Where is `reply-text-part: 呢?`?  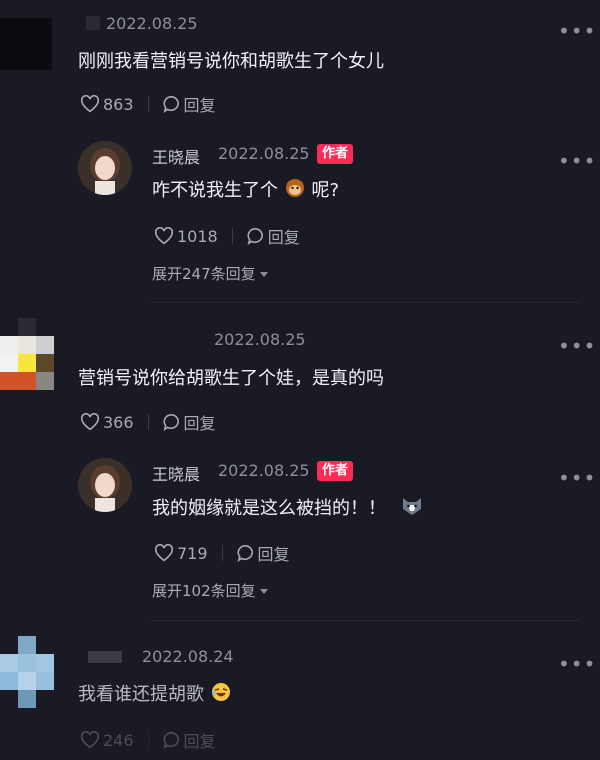
reply-text-part: 呢? is located at coordinates (325, 190).